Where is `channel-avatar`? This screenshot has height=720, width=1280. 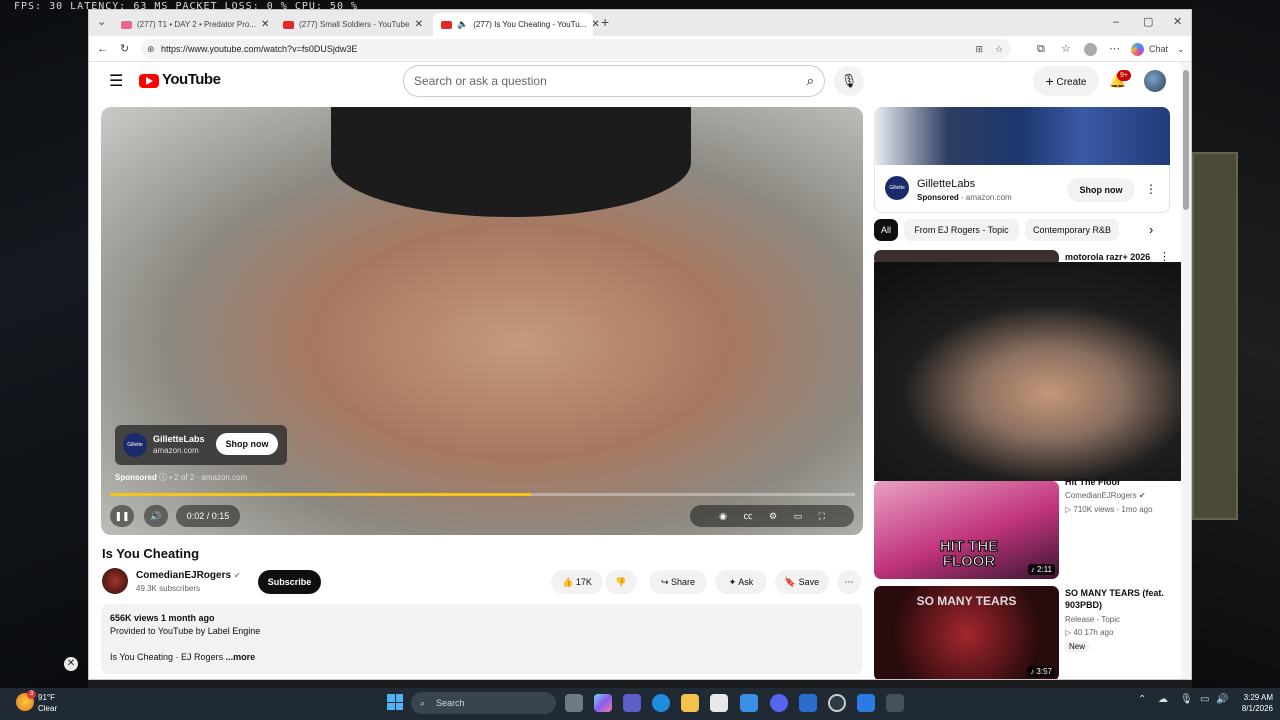 channel-avatar is located at coordinates (115, 581).